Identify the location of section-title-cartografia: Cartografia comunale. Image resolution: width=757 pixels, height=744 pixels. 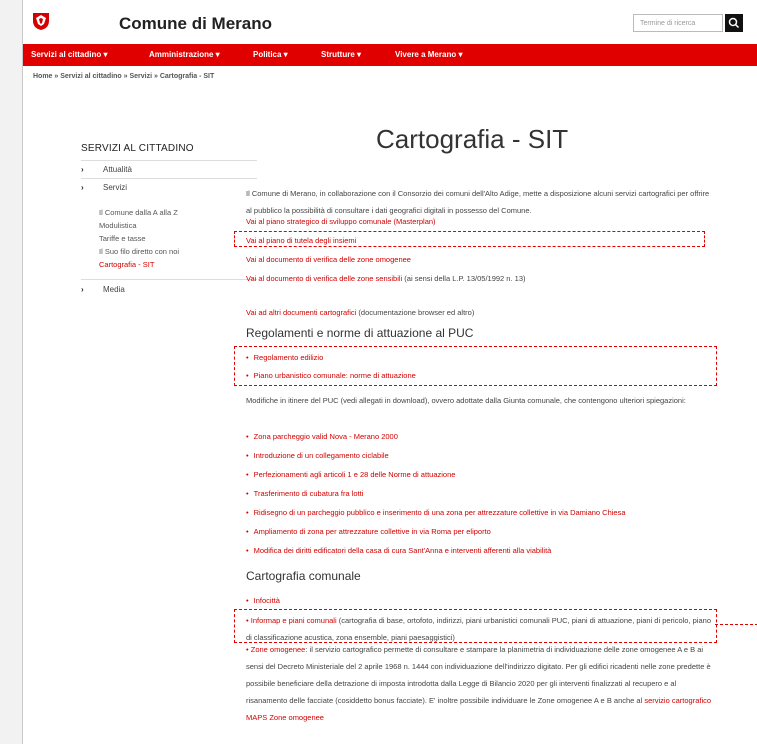
(303, 576).